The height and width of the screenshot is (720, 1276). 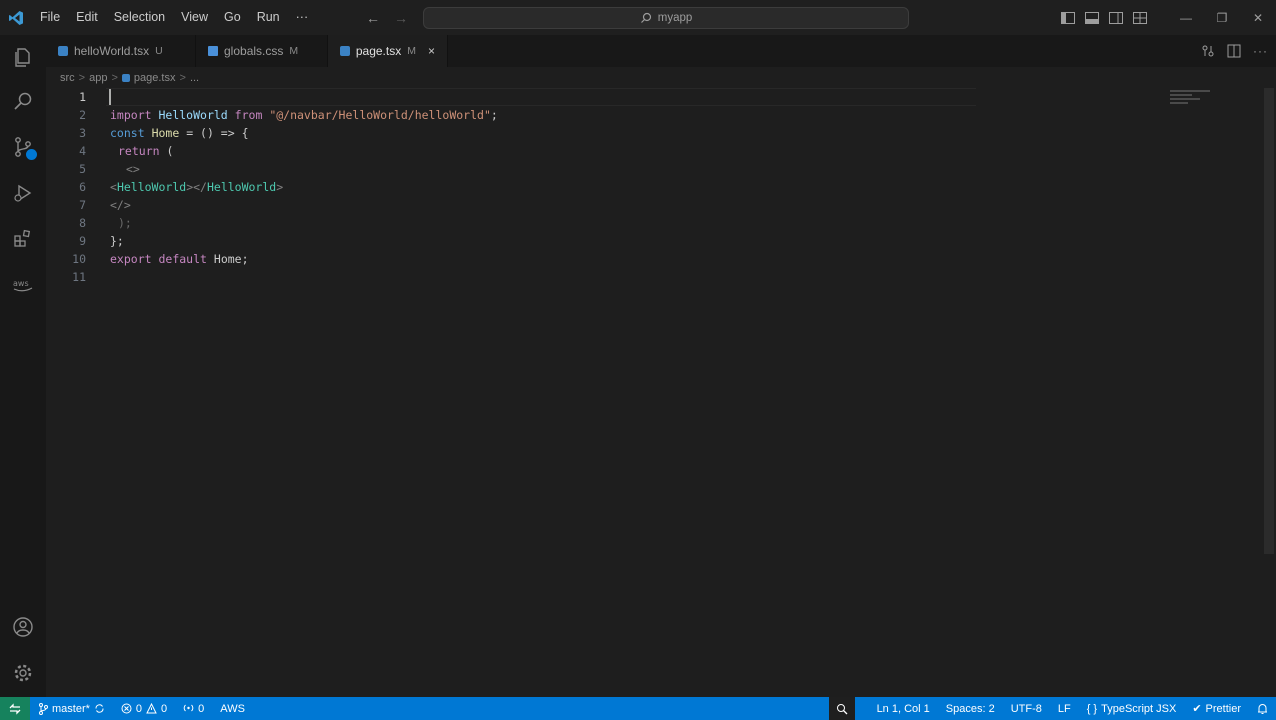 What do you see at coordinates (113, 187) in the screenshot?
I see `tag-bracket: <` at bounding box center [113, 187].